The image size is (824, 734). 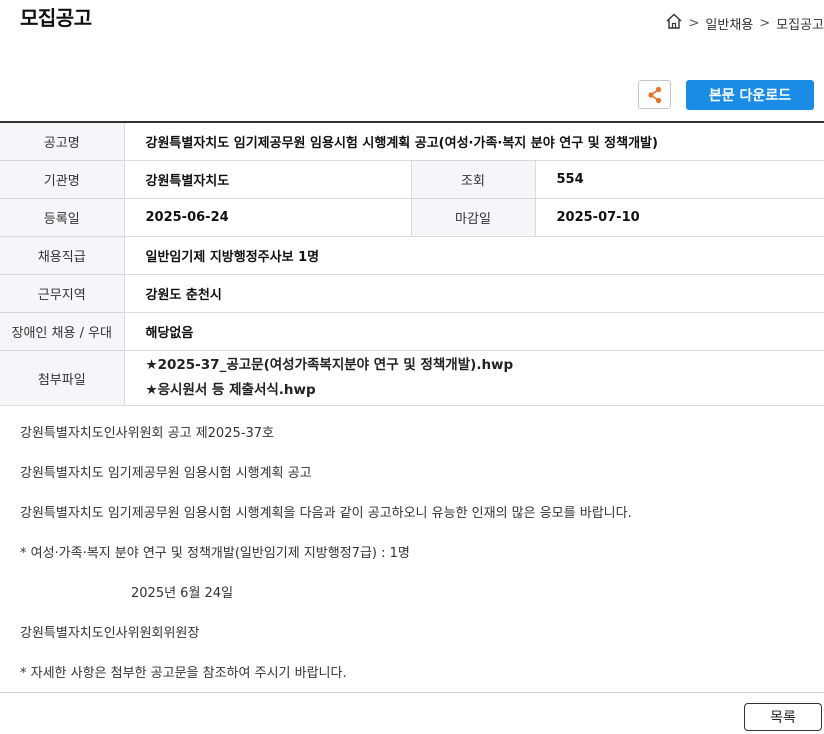 What do you see at coordinates (62, 217) in the screenshot?
I see `reg-date-label: 등록일` at bounding box center [62, 217].